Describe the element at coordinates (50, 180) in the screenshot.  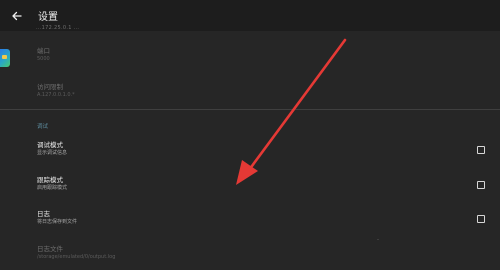
I see `trace-mode-title: 跟踪模式` at that location.